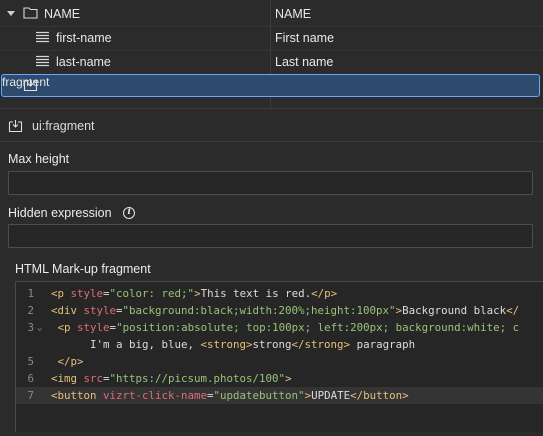 The height and width of the screenshot is (436, 543). What do you see at coordinates (270, 85) in the screenshot?
I see `tree-row-fragment-selected: fragment` at bounding box center [270, 85].